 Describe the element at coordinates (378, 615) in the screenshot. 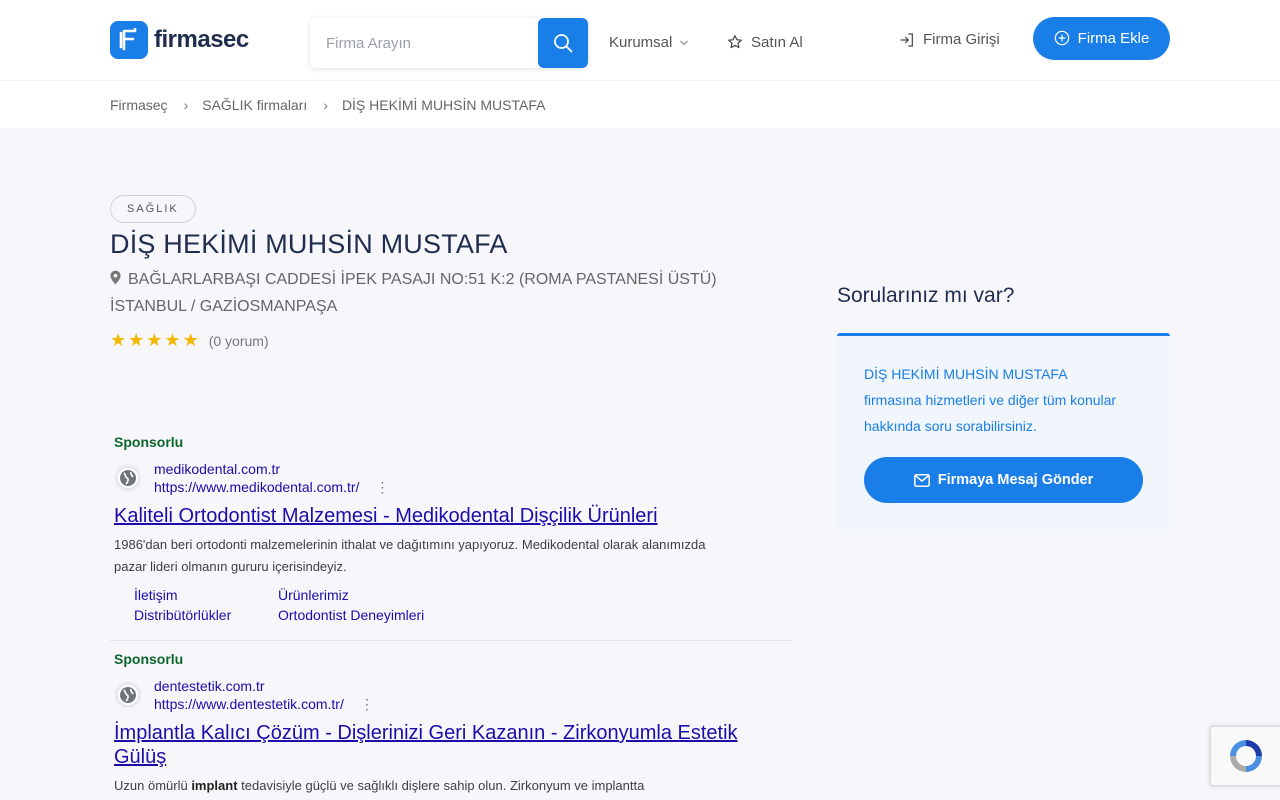

I see `ad-sitelink: Ortodontist Deneyimleri` at that location.